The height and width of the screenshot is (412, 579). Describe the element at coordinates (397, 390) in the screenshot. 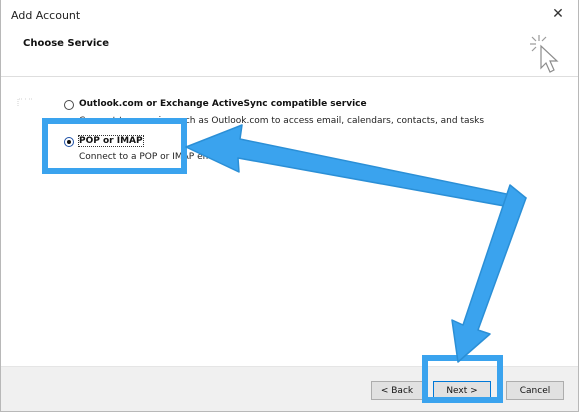

I see `back-button: < Back` at that location.